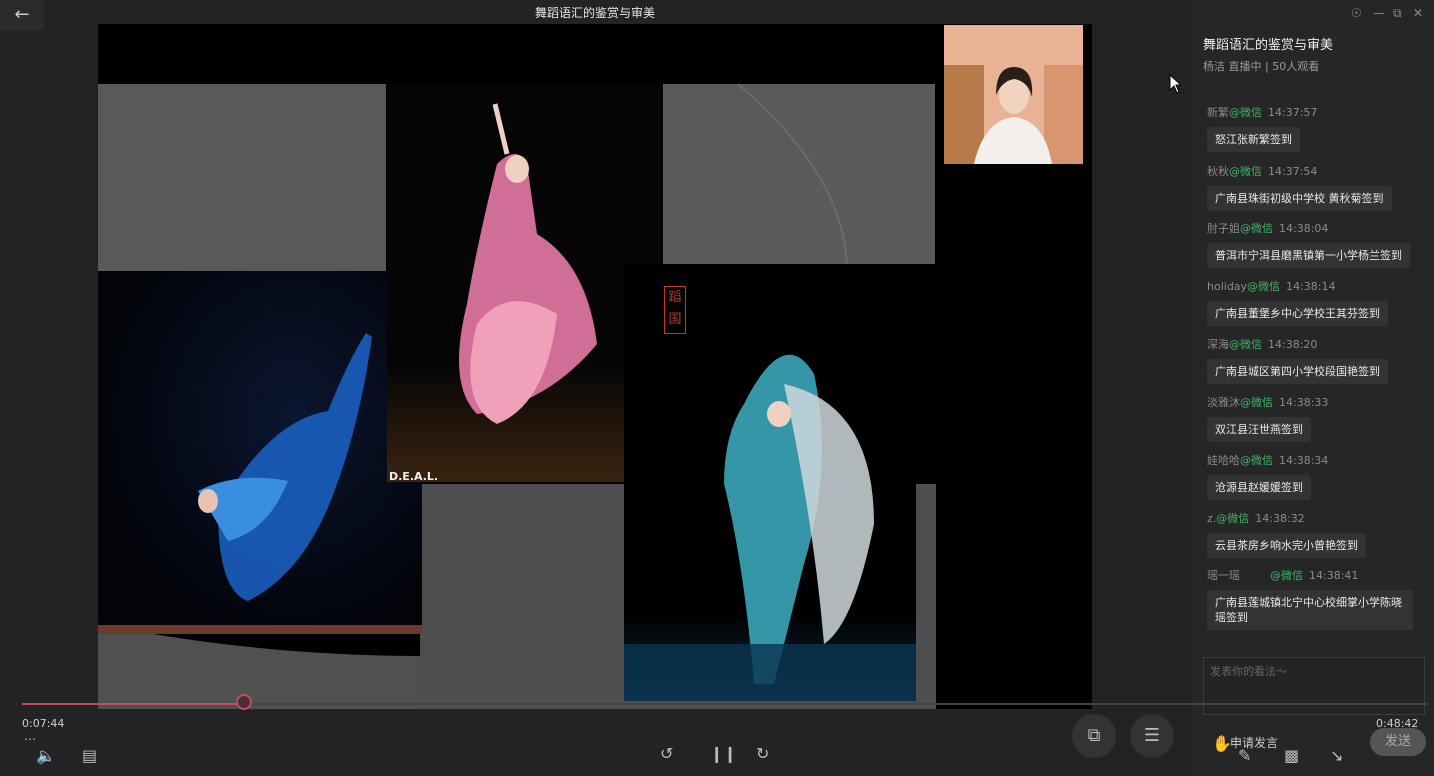  Describe the element at coordinates (1418, 13) in the screenshot. I see `close-icon: ✕` at that location.